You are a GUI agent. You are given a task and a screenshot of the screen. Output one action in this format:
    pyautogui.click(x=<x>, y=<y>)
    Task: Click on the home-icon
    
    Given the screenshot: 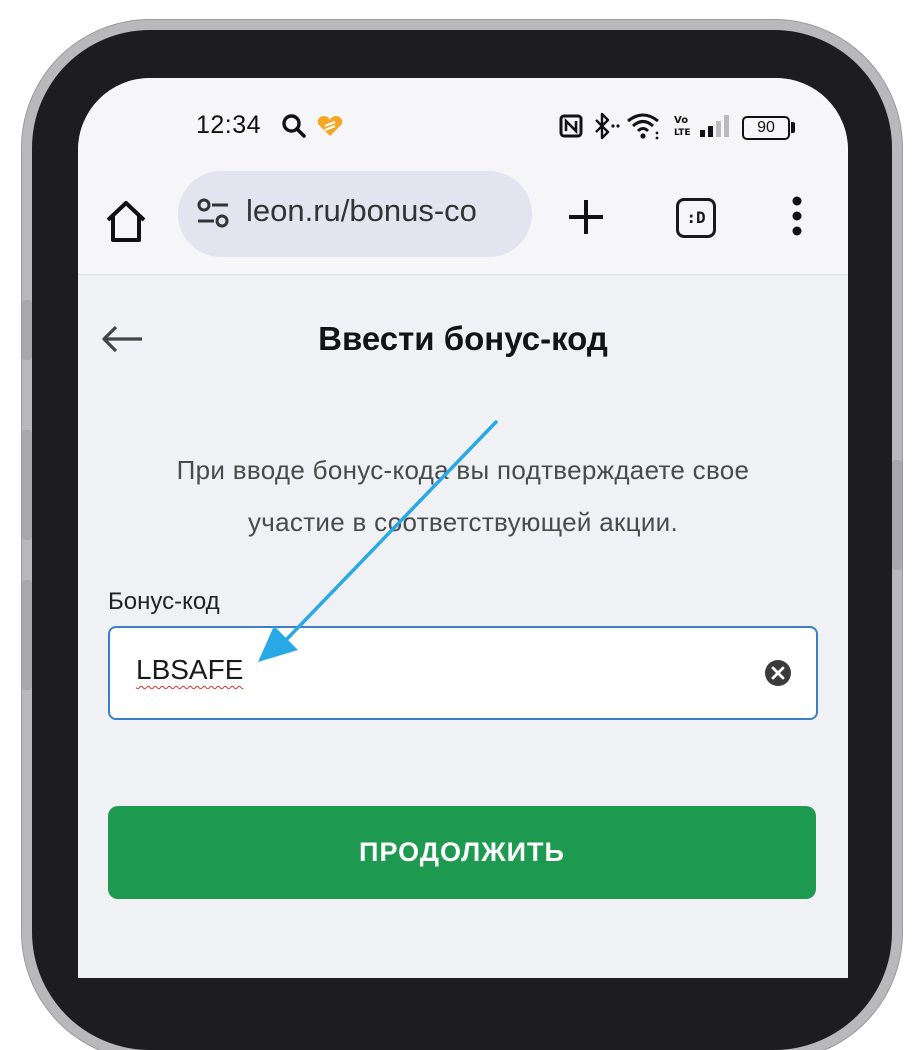 What is the action you would take?
    pyautogui.click(x=126, y=222)
    